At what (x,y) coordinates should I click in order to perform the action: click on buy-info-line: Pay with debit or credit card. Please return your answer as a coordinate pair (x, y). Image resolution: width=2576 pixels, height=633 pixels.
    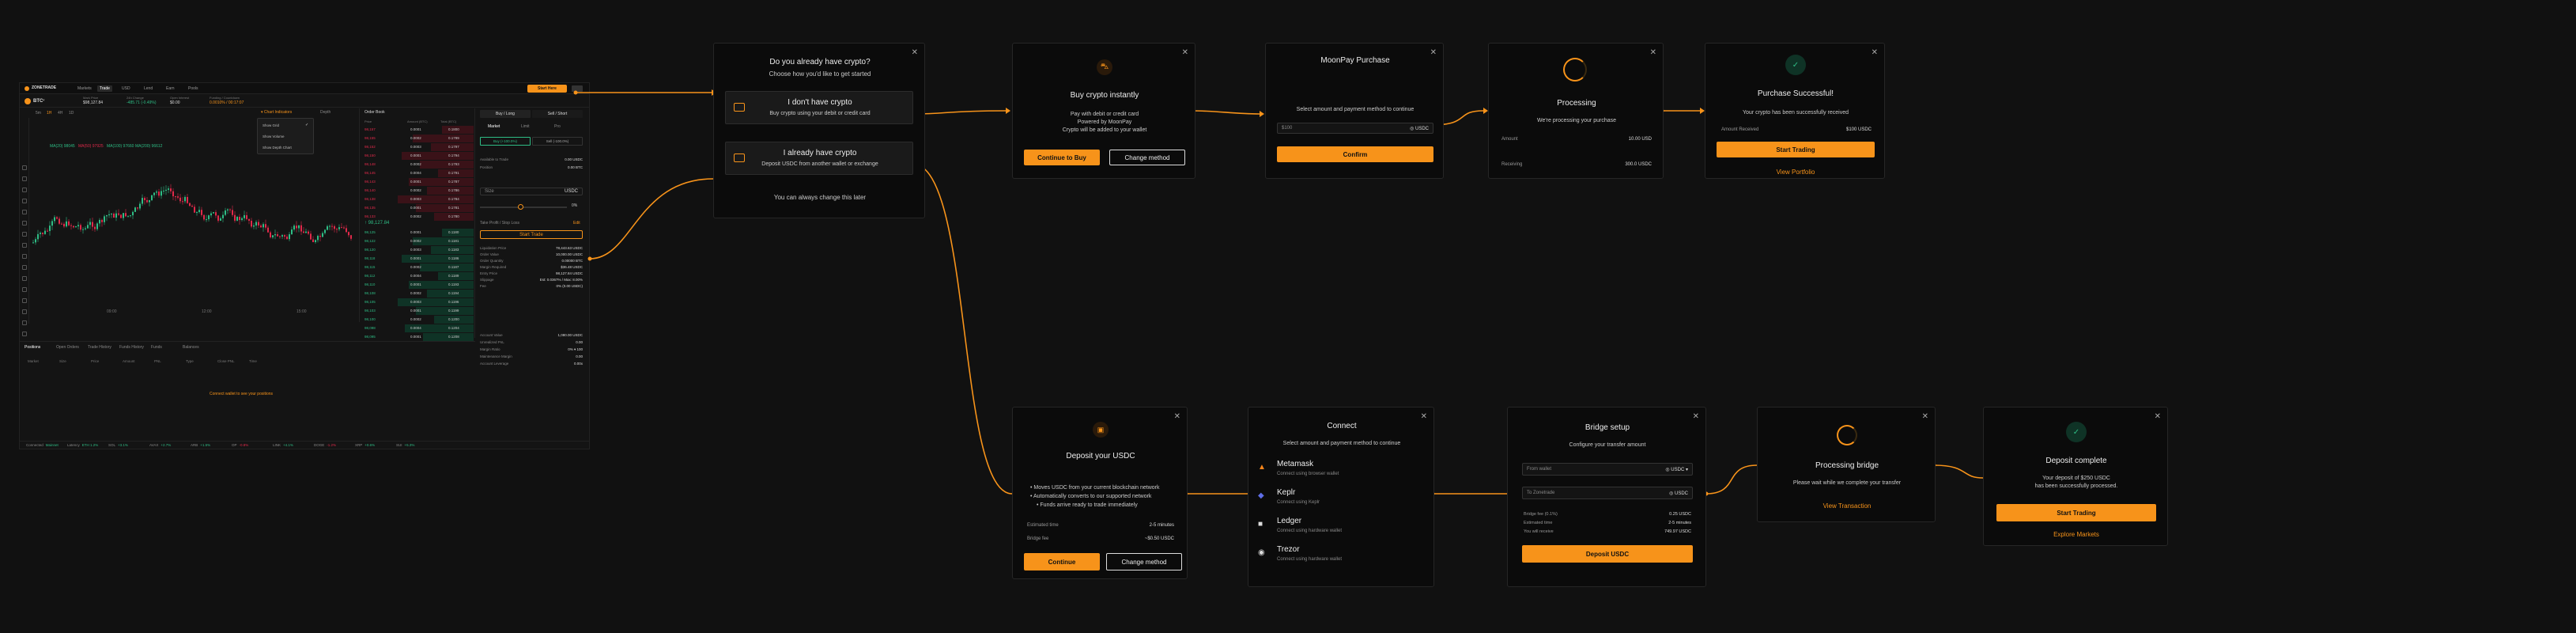
    Looking at the image, I should click on (1104, 114).